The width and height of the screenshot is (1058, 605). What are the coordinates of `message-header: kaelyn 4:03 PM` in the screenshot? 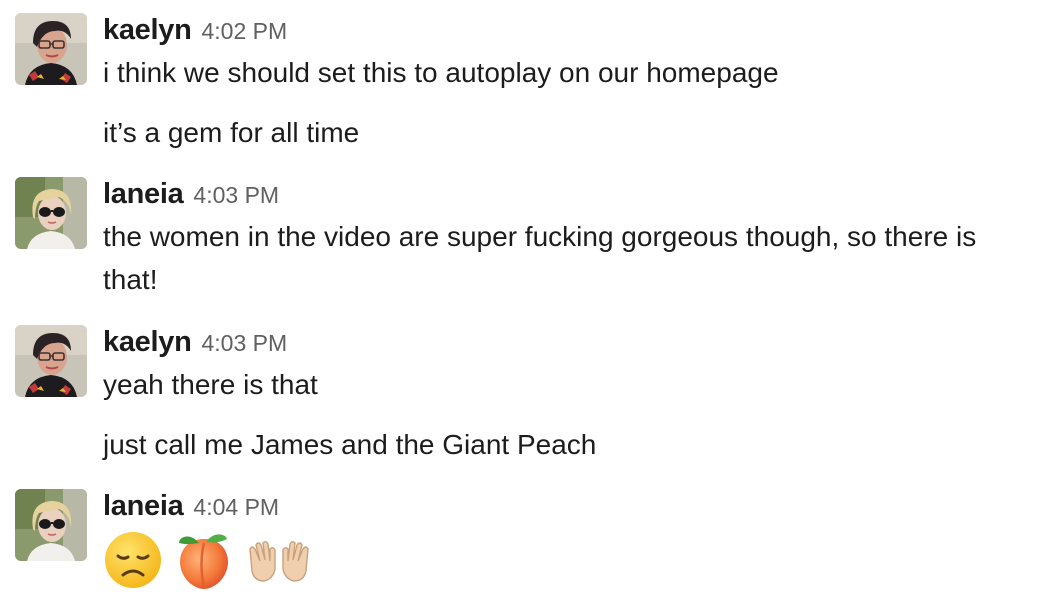 It's located at (573, 342).